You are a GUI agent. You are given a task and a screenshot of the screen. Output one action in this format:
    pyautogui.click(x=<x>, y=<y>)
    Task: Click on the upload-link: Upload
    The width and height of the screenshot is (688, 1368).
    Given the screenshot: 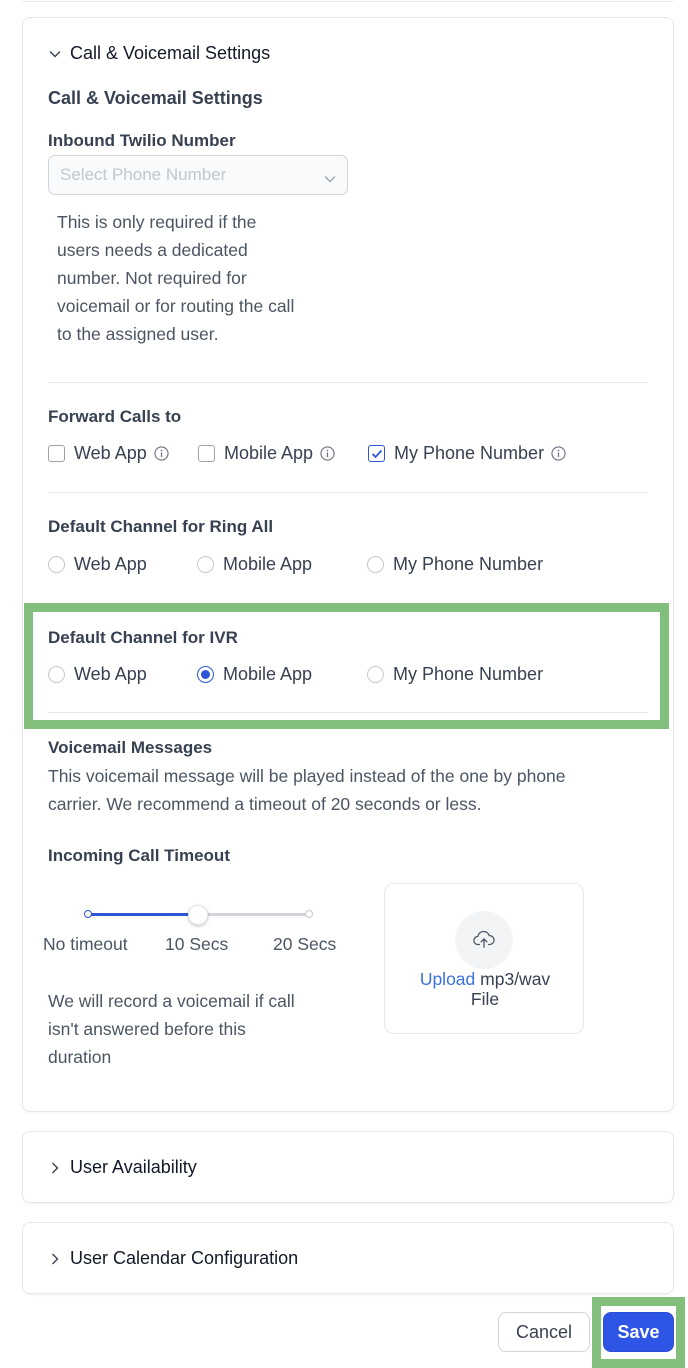 What is the action you would take?
    pyautogui.click(x=447, y=979)
    